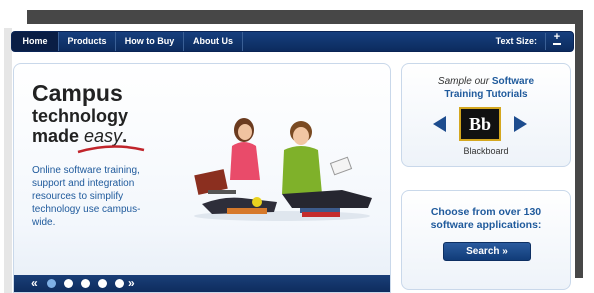 The width and height of the screenshot is (594, 293). I want to click on slider-controls: « », so click(202, 283).